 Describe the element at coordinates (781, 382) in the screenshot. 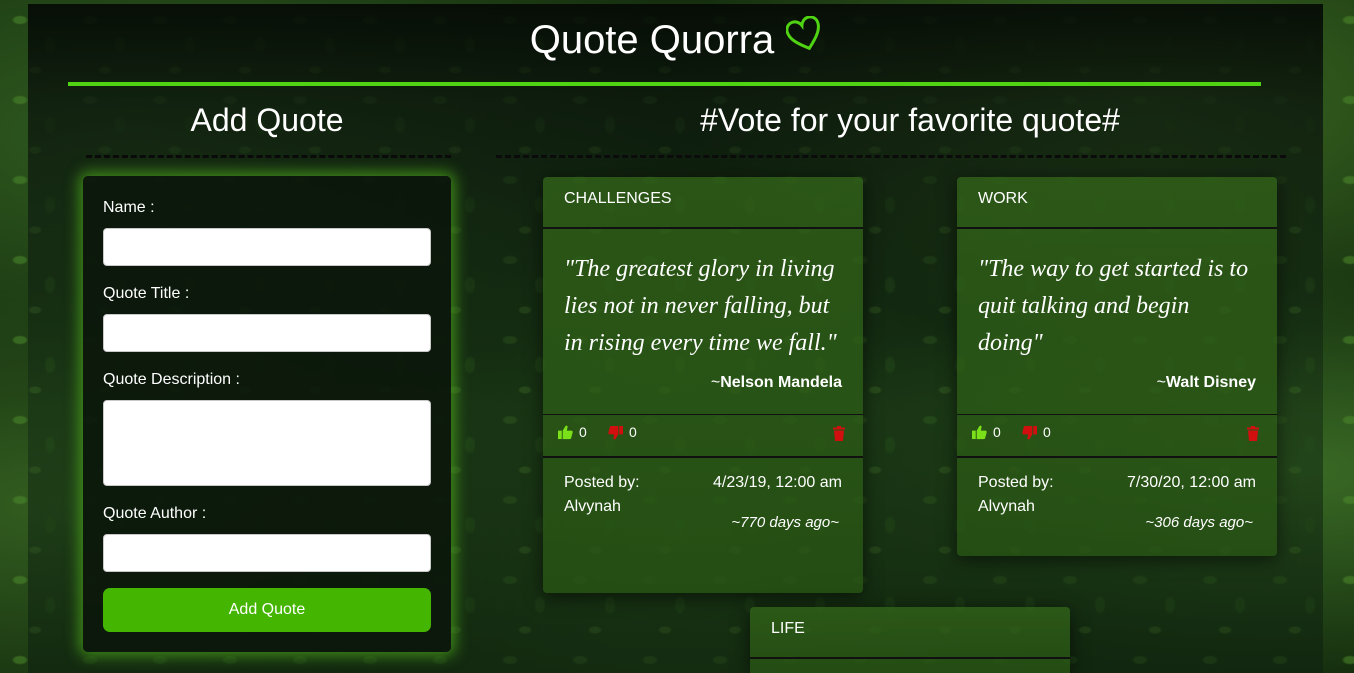

I see `author-name: Nelson Mandela` at that location.